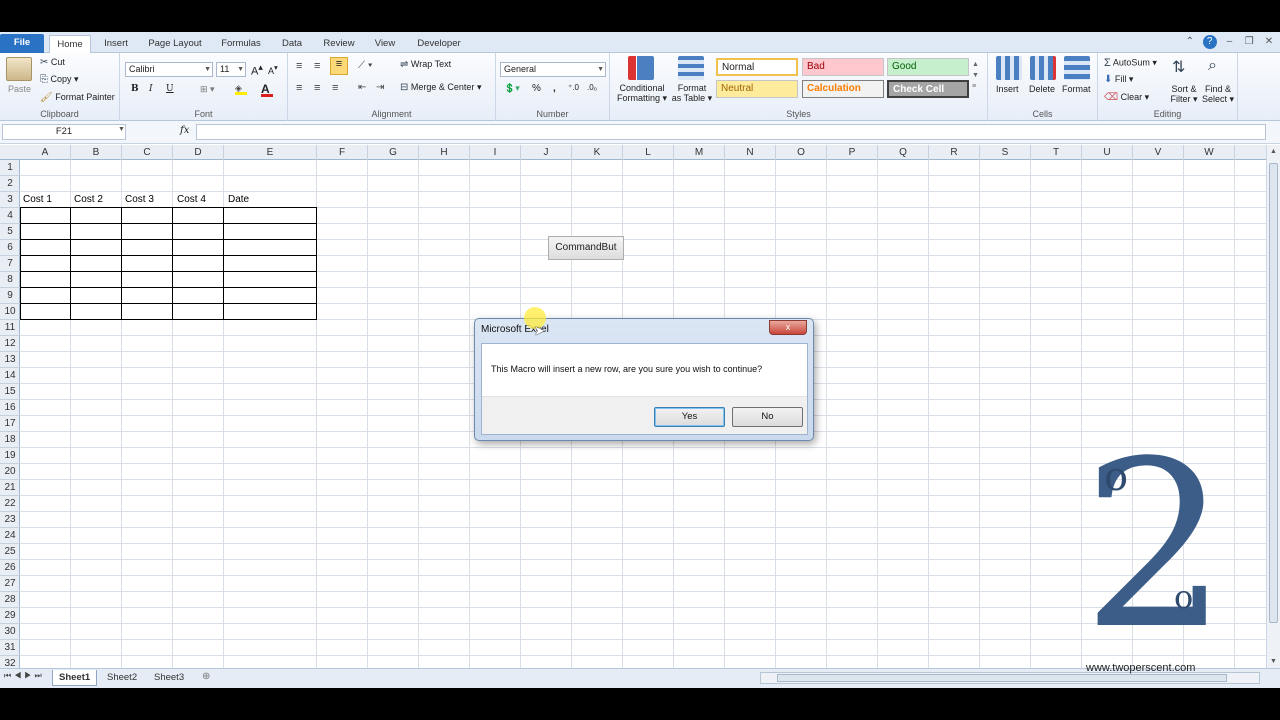 The width and height of the screenshot is (1280, 720). I want to click on sheet-nav-icons: ⏮◀▶⏭, so click(24, 676).